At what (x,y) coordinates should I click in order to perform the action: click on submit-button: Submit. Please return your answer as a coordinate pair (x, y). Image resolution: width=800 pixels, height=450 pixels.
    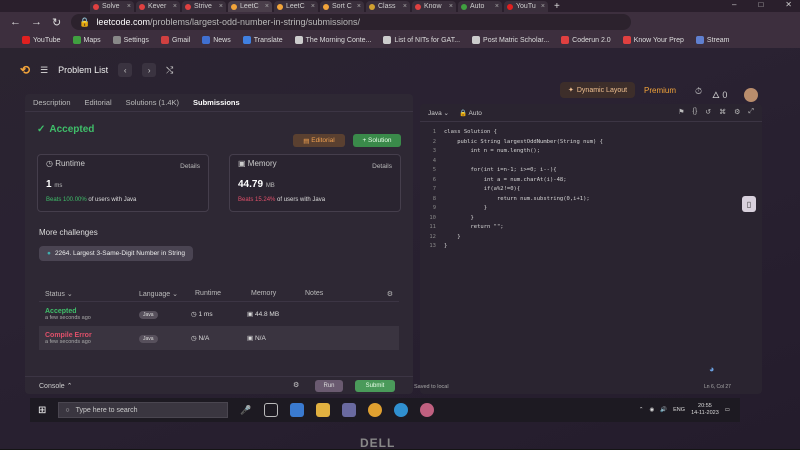
    Looking at the image, I should click on (375, 386).